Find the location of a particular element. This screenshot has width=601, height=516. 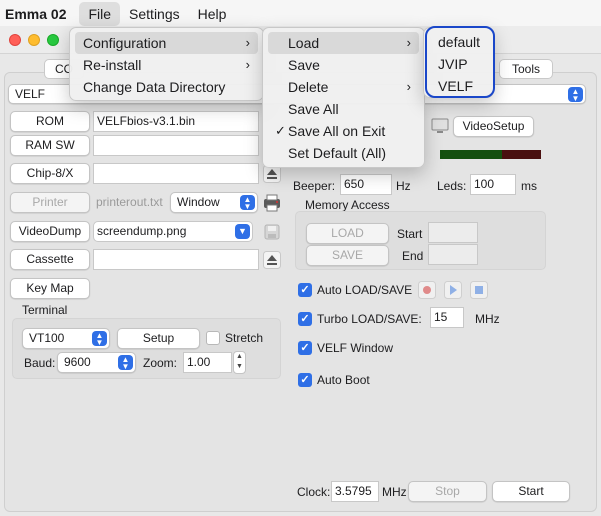

cassette-file-field is located at coordinates (176, 259).